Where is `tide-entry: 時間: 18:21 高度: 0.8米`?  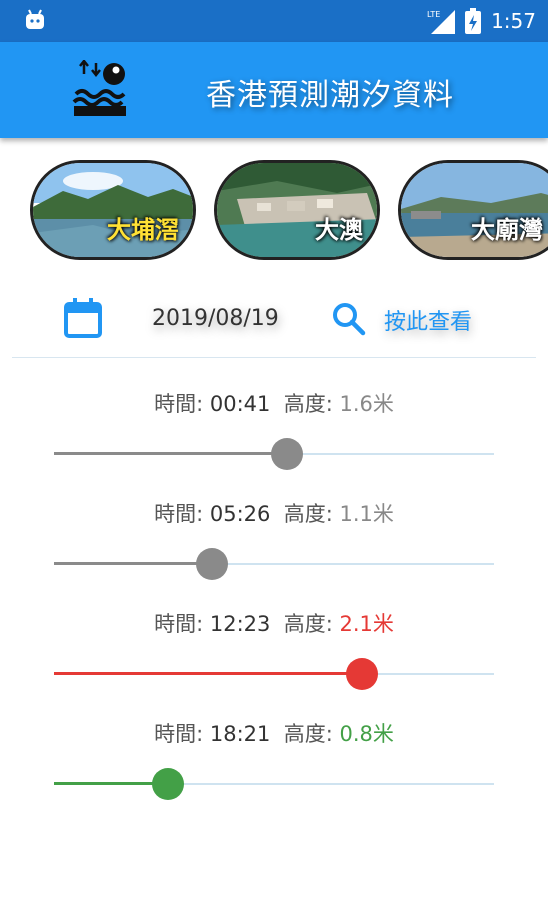
tide-entry: 時間: 18:21 高度: 0.8米 is located at coordinates (274, 773).